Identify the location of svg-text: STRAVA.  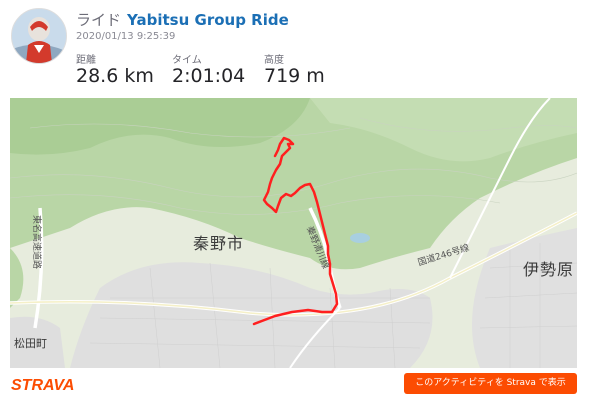
(42, 384).